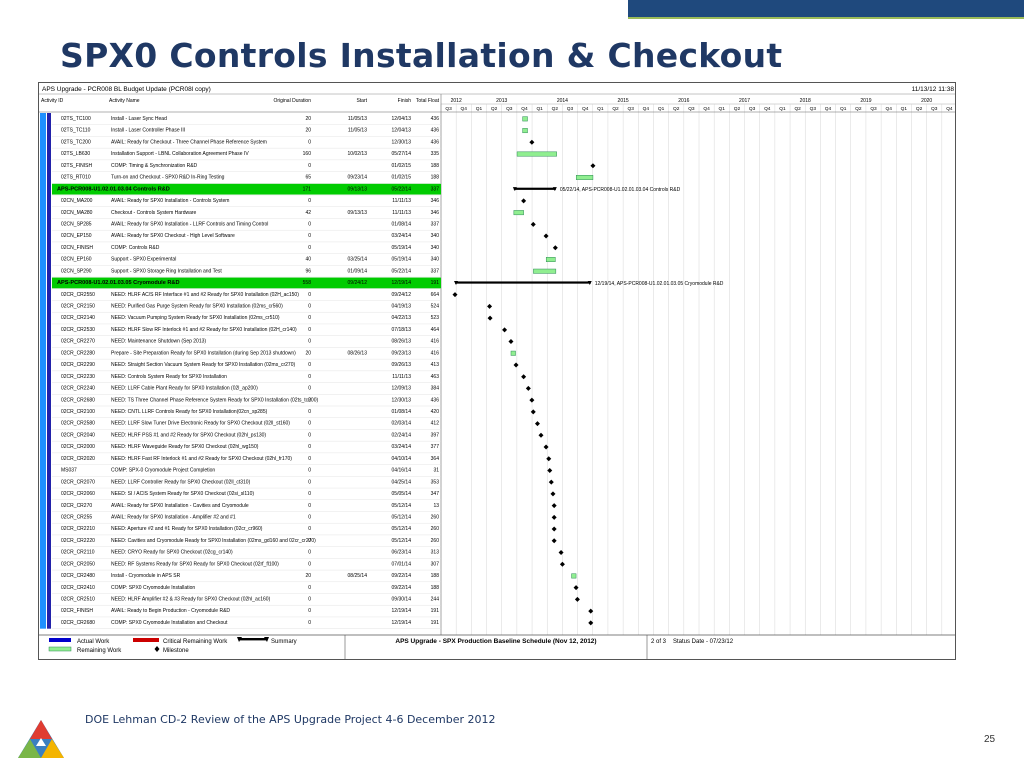  What do you see at coordinates (308, 271) in the screenshot?
I see `activity-duration: 96` at bounding box center [308, 271].